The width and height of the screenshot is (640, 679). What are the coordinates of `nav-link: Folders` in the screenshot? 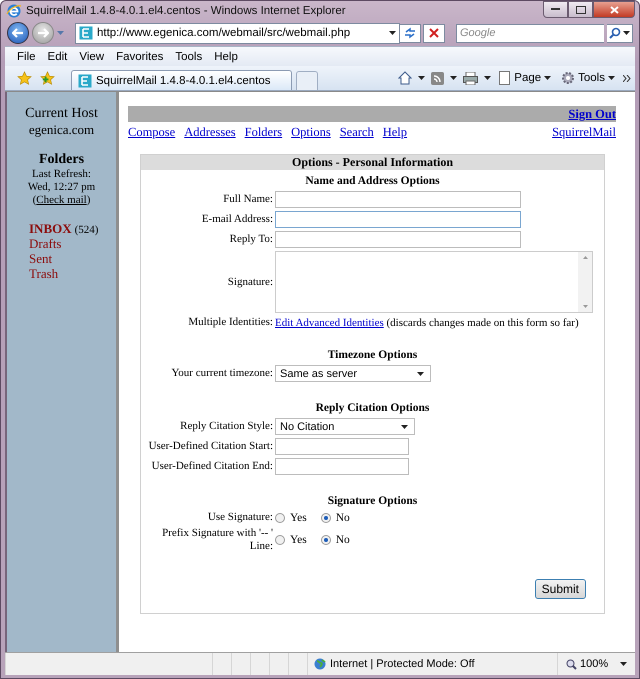 It's located at (263, 132).